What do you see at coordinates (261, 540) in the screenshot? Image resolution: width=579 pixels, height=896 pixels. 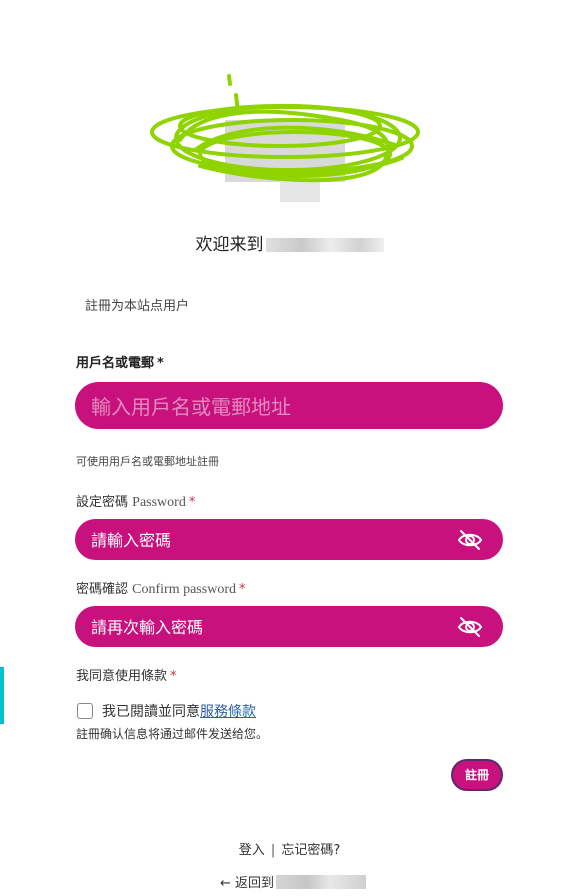 I see `password-input` at bounding box center [261, 540].